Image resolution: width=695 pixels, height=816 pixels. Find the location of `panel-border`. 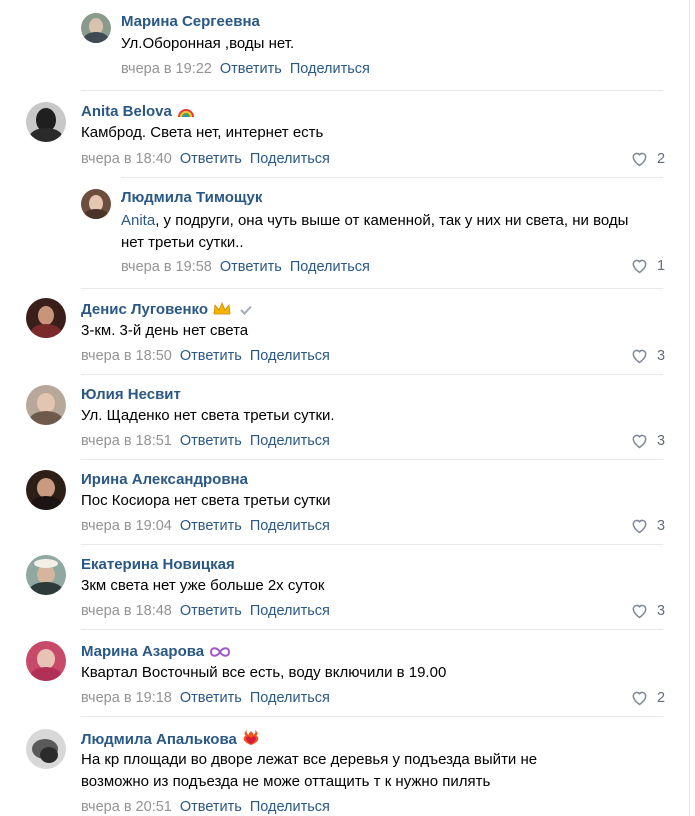

panel-border is located at coordinates (689, 408).